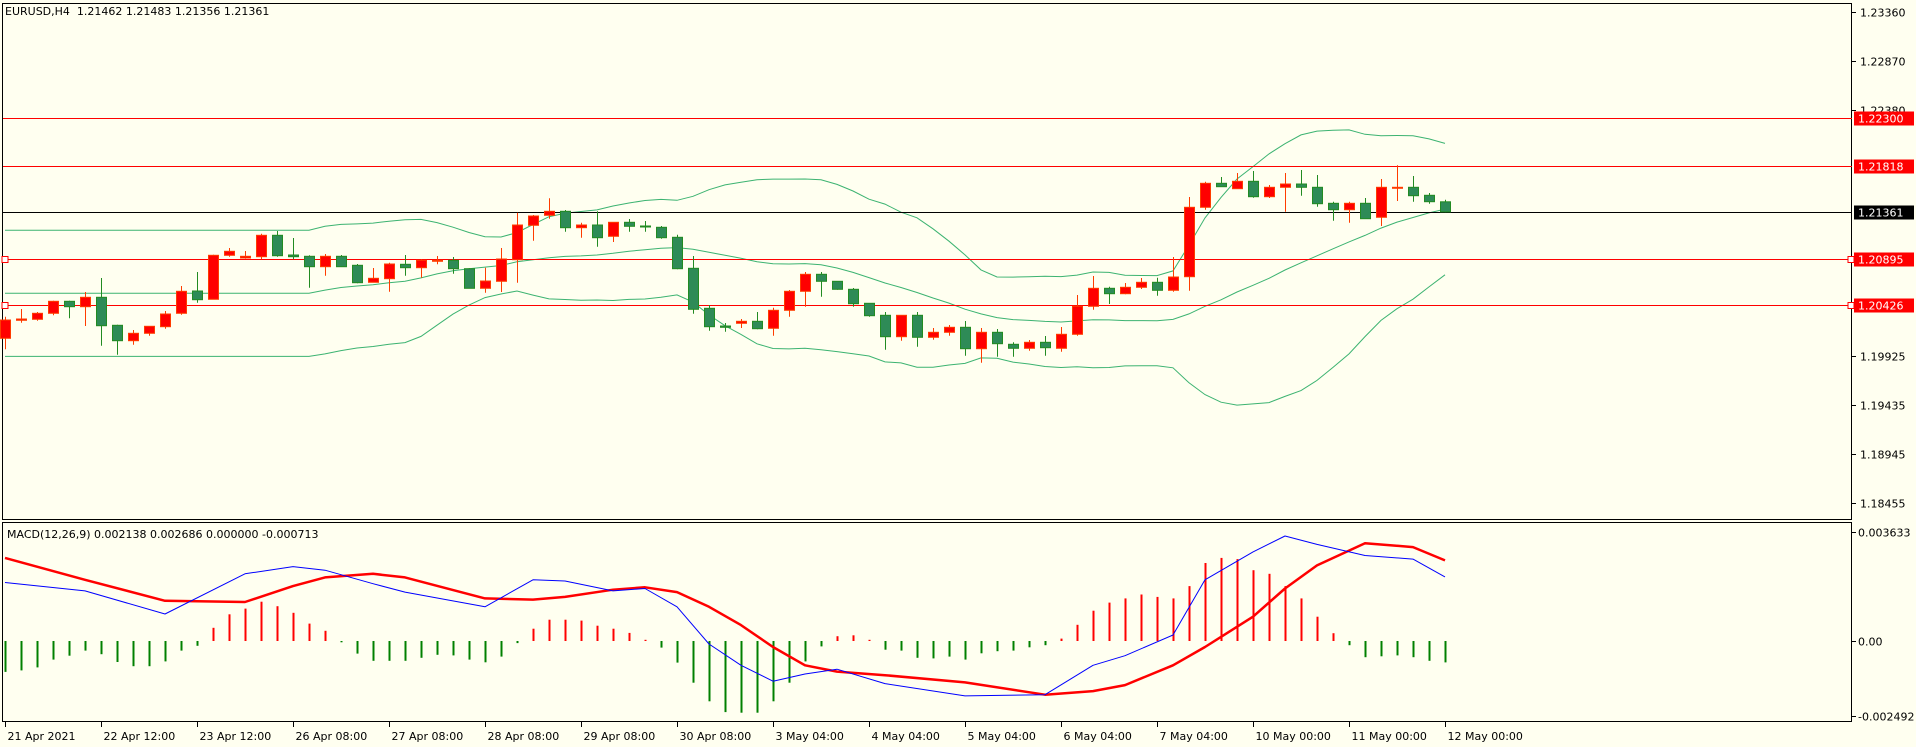  I want to click on macd-axis-label: 0.00, so click(1870, 642).